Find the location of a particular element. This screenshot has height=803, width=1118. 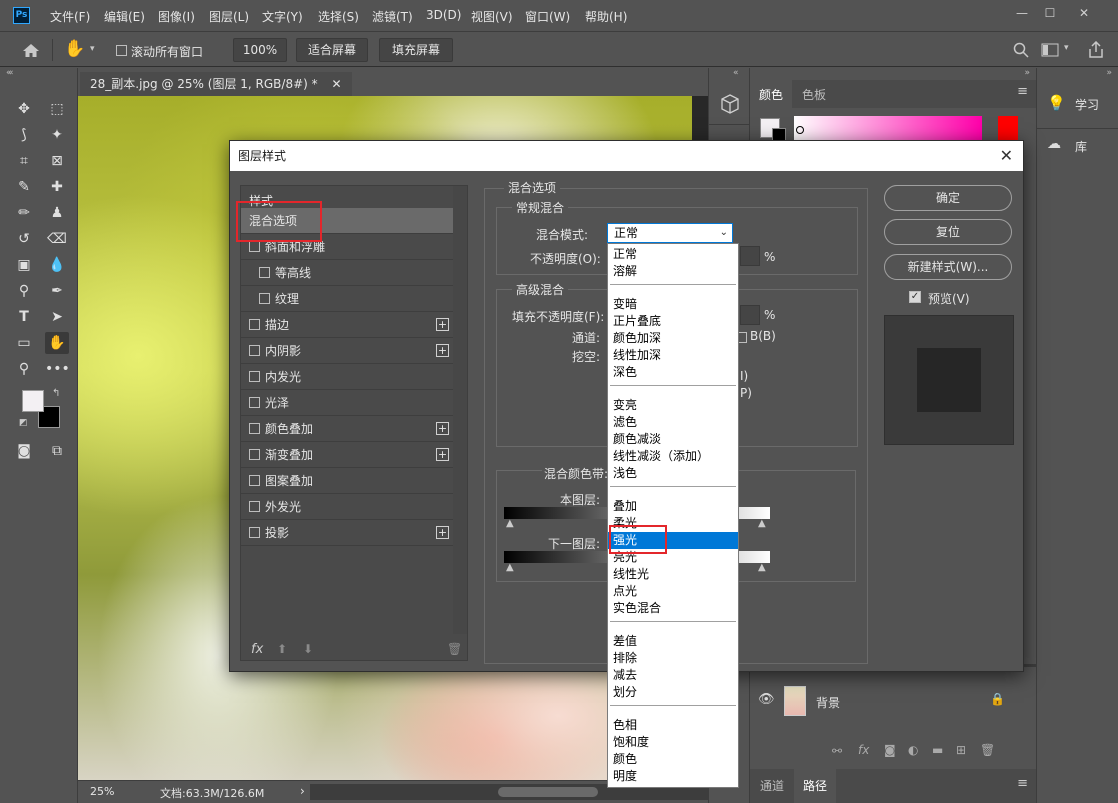

tab-channels: 通道 is located at coordinates (772, 785).